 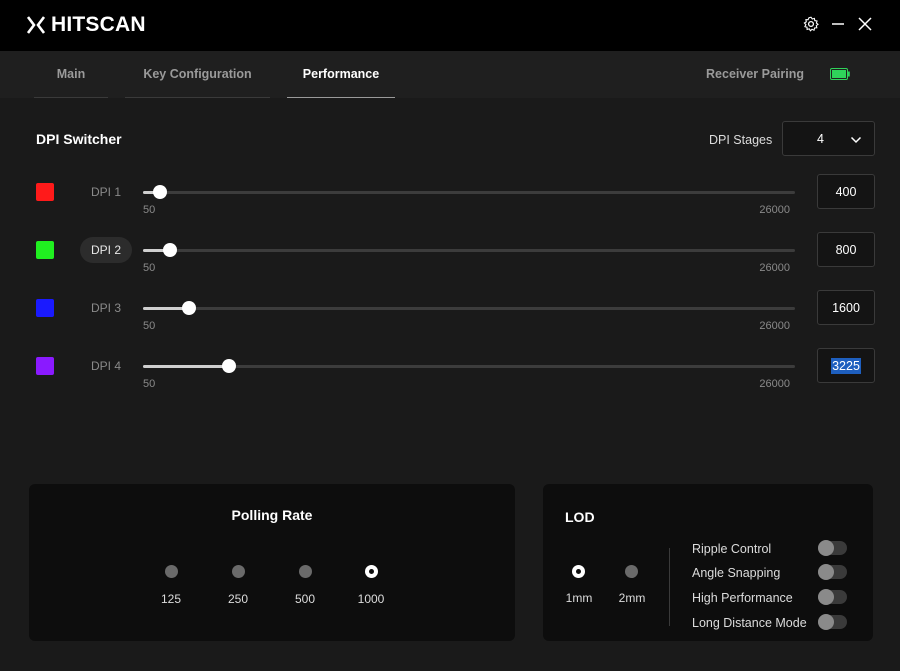 I want to click on lod-title: LOD, so click(x=580, y=517).